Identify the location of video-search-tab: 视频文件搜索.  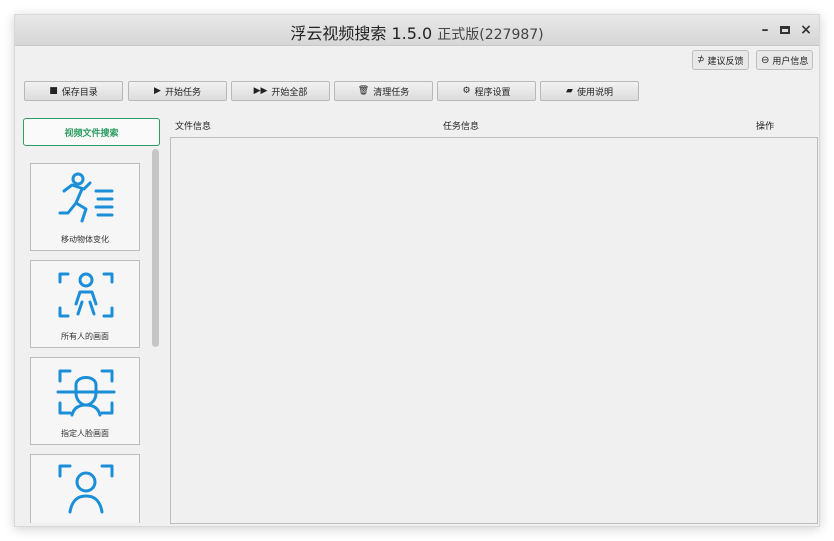
(91, 132).